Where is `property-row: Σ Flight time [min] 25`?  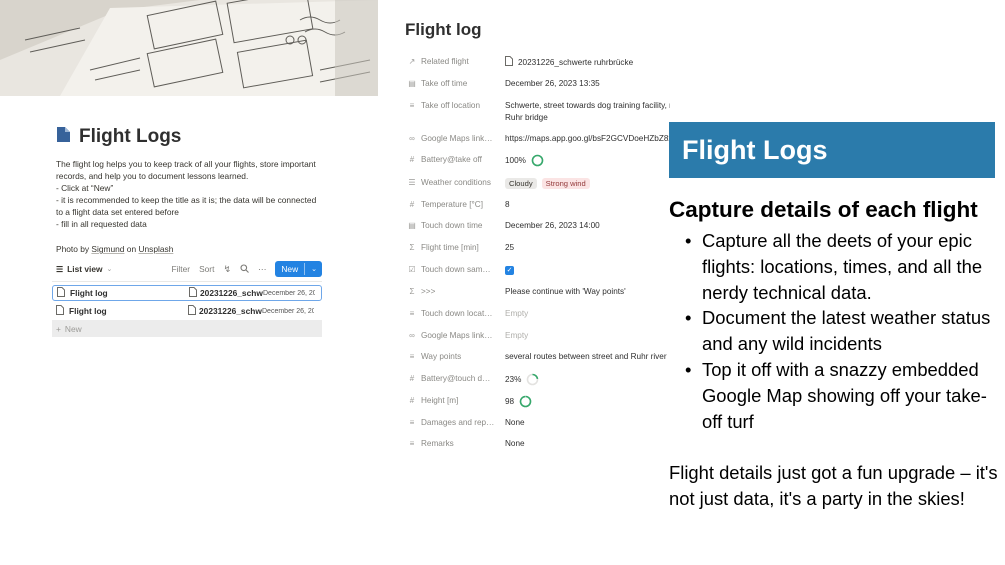 property-row: Σ Flight time [min] 25 is located at coordinates (461, 248).